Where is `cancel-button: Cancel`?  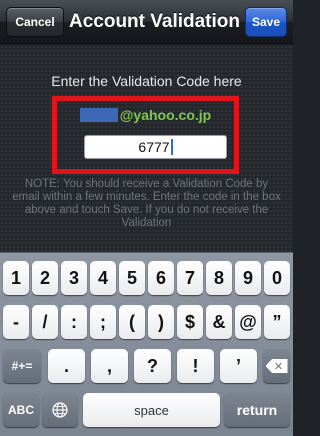 cancel-button: Cancel is located at coordinates (35, 21).